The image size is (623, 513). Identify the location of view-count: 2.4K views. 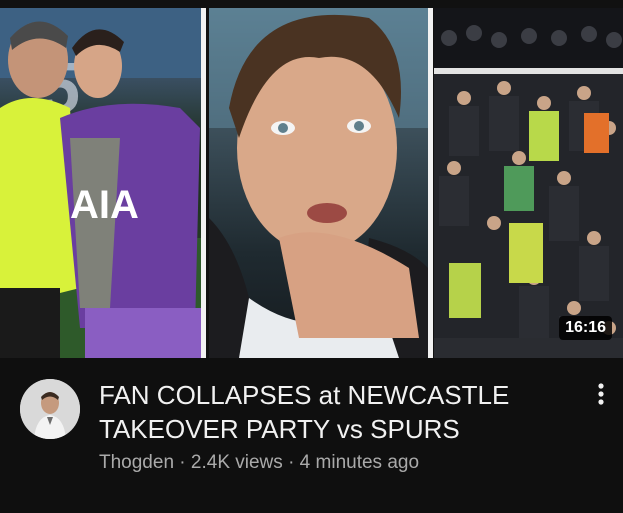
(236, 462).